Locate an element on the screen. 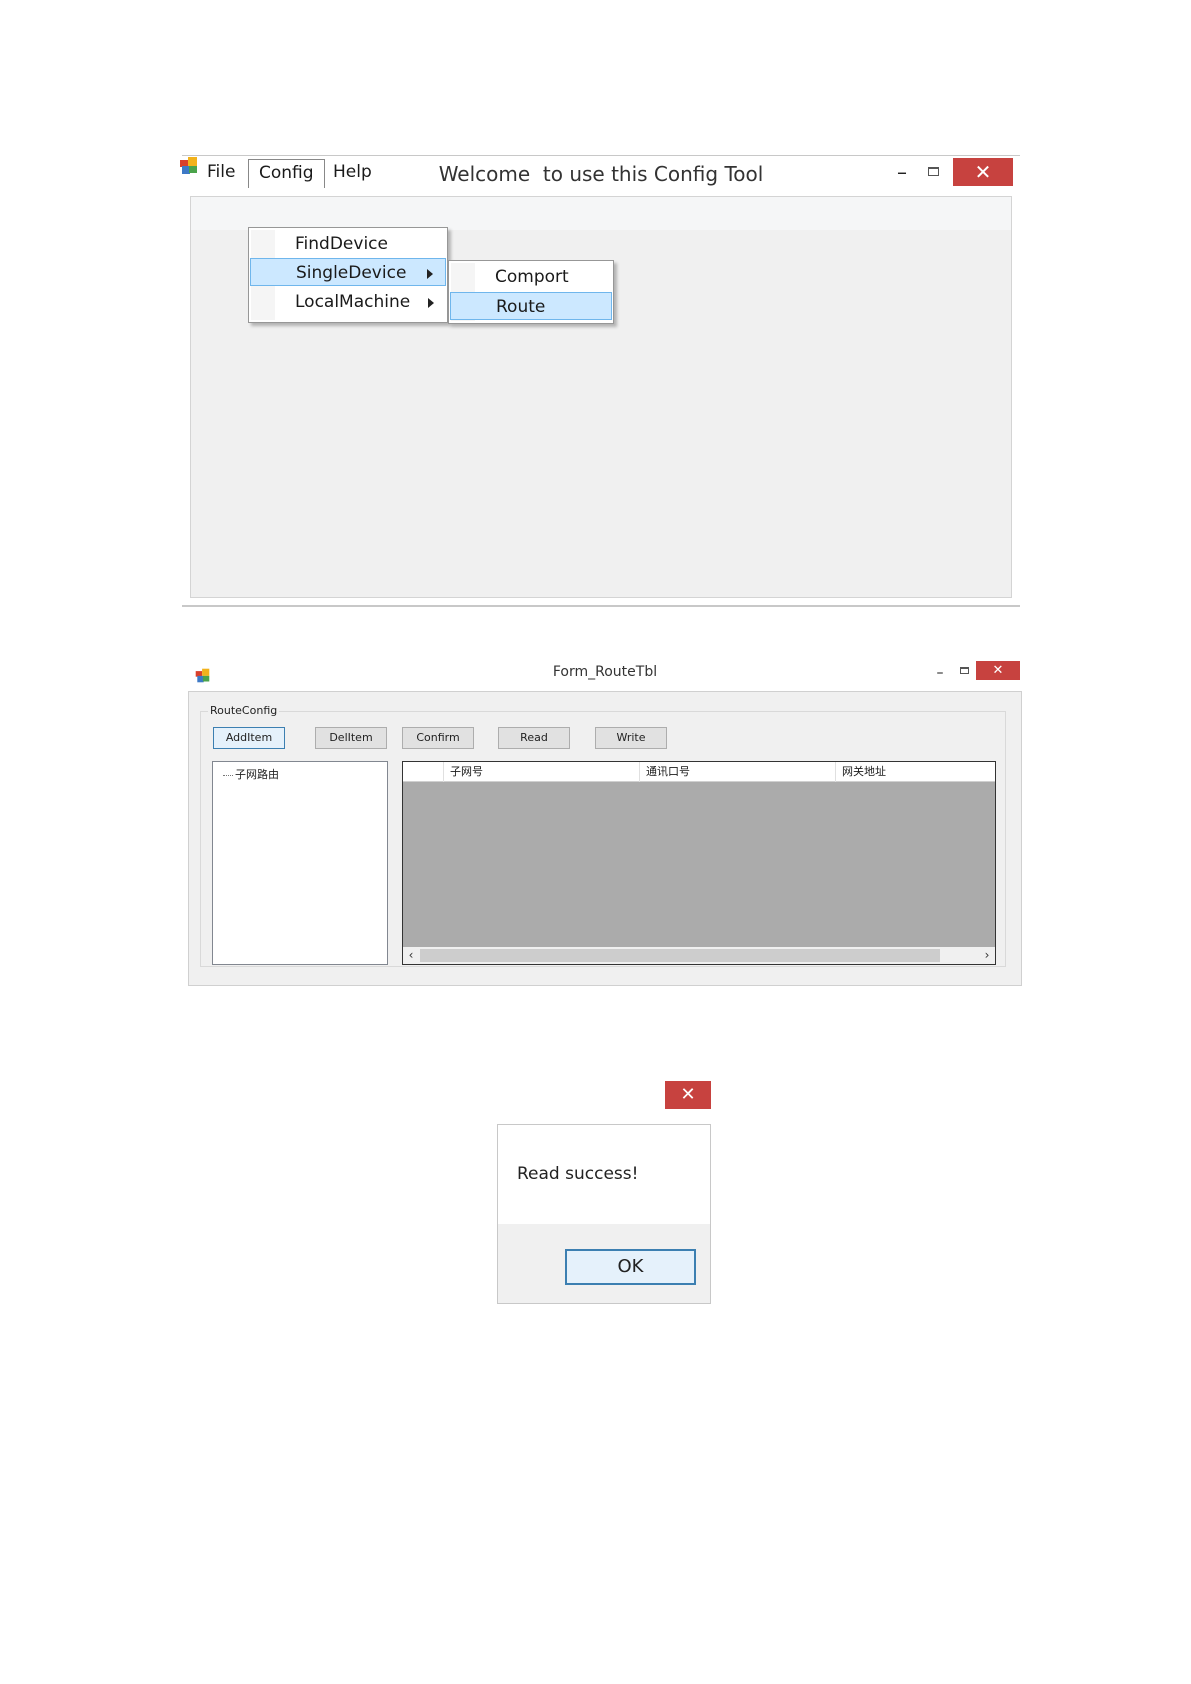 The image size is (1191, 1684). window-bottom-edge is located at coordinates (601, 606).